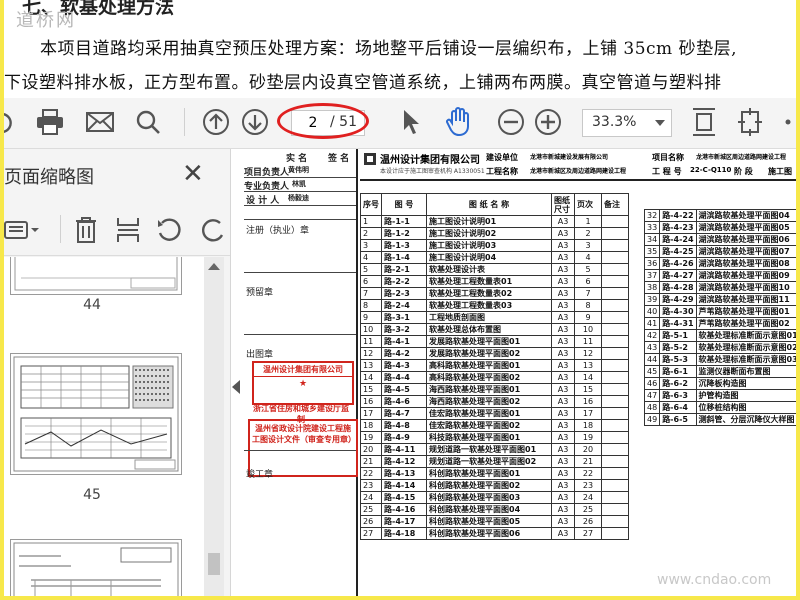 Image resolution: width=800 pixels, height=600 pixels. Describe the element at coordinates (494, 533) in the screenshot. I see `table-row: 27 路-4-18 科创路软基处理平面图06 A3 27` at that location.